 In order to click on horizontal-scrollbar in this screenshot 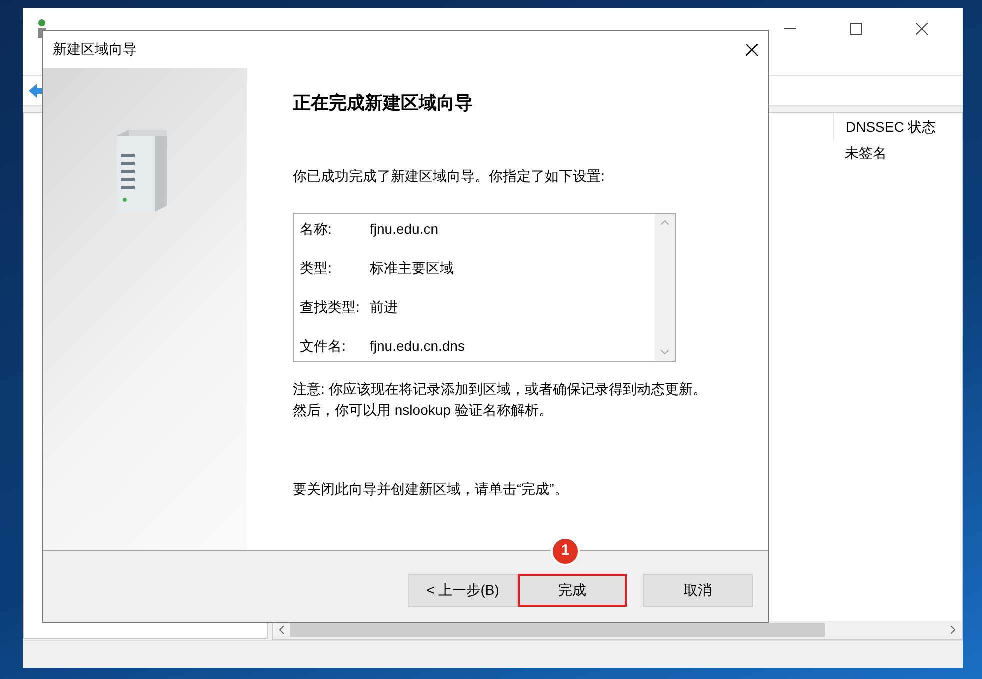, I will do `click(617, 630)`.